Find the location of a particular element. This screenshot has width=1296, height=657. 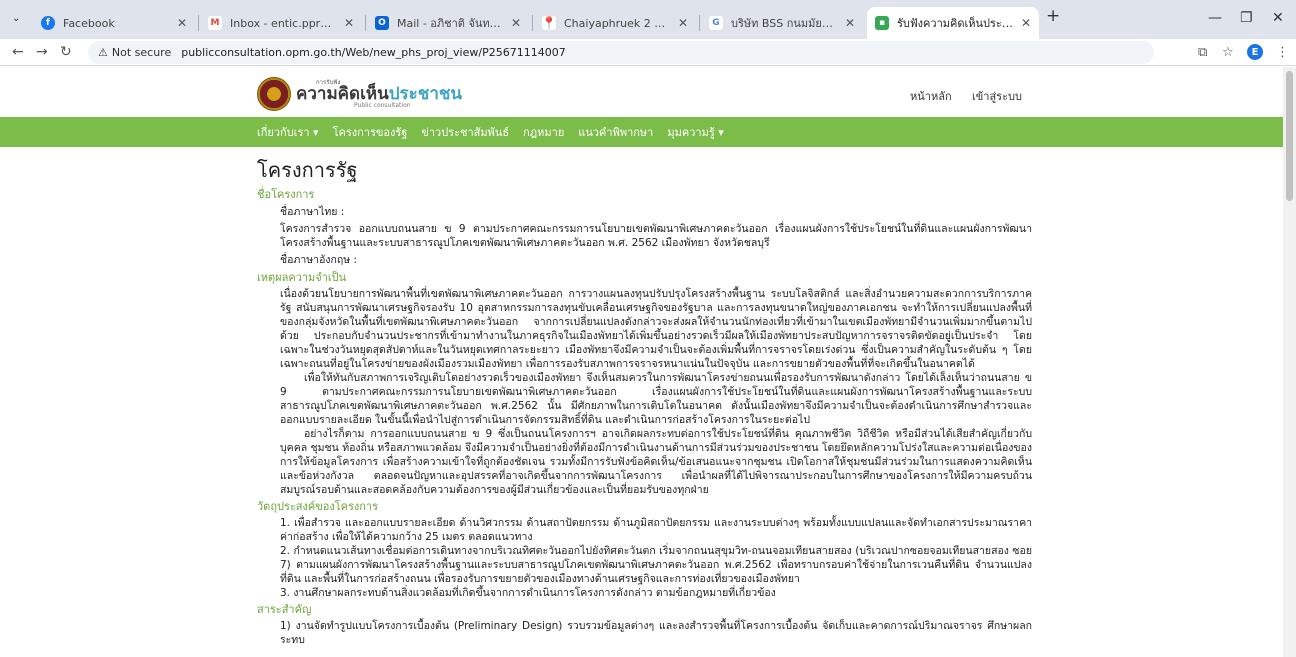

english-name-label: ชื่อภาษาอังกฤษ : is located at coordinates (319, 260).